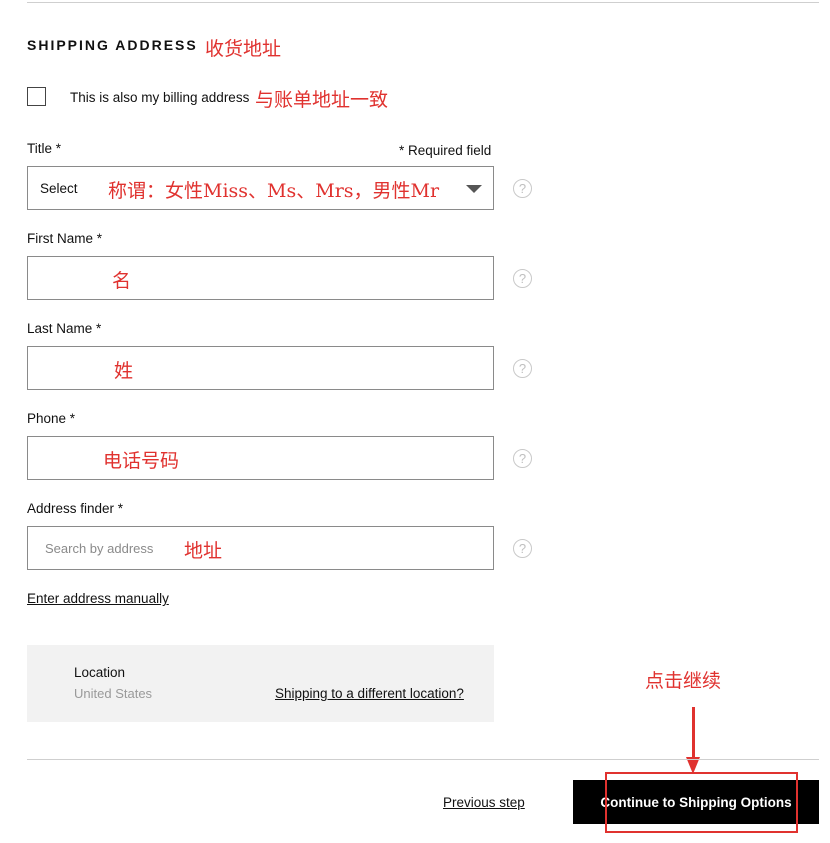 The width and height of the screenshot is (830, 843). Describe the element at coordinates (122, 281) in the screenshot. I see `first-name-annotation: 名` at that location.